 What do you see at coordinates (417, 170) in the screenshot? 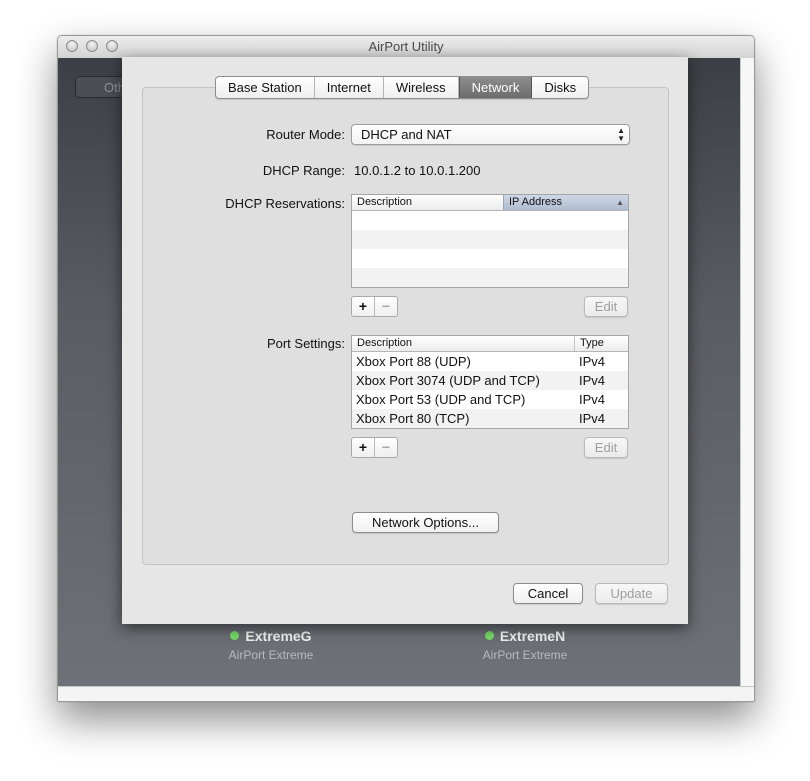
I see `dhcp-range-value: 10.0.1.2 to 10.0.1.200` at bounding box center [417, 170].